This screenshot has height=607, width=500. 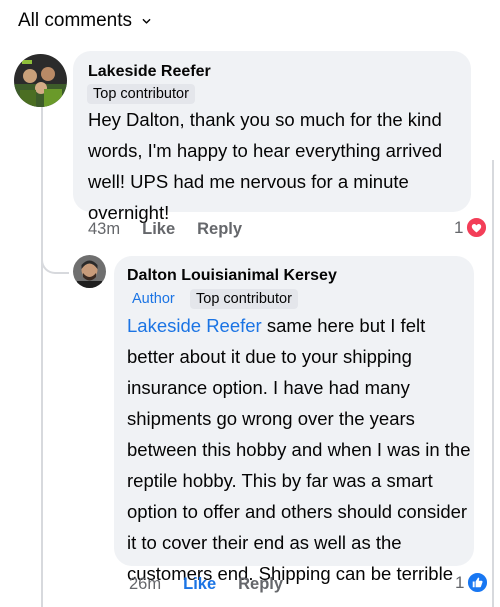 I want to click on avatar-dalton-kersey, so click(x=89, y=271).